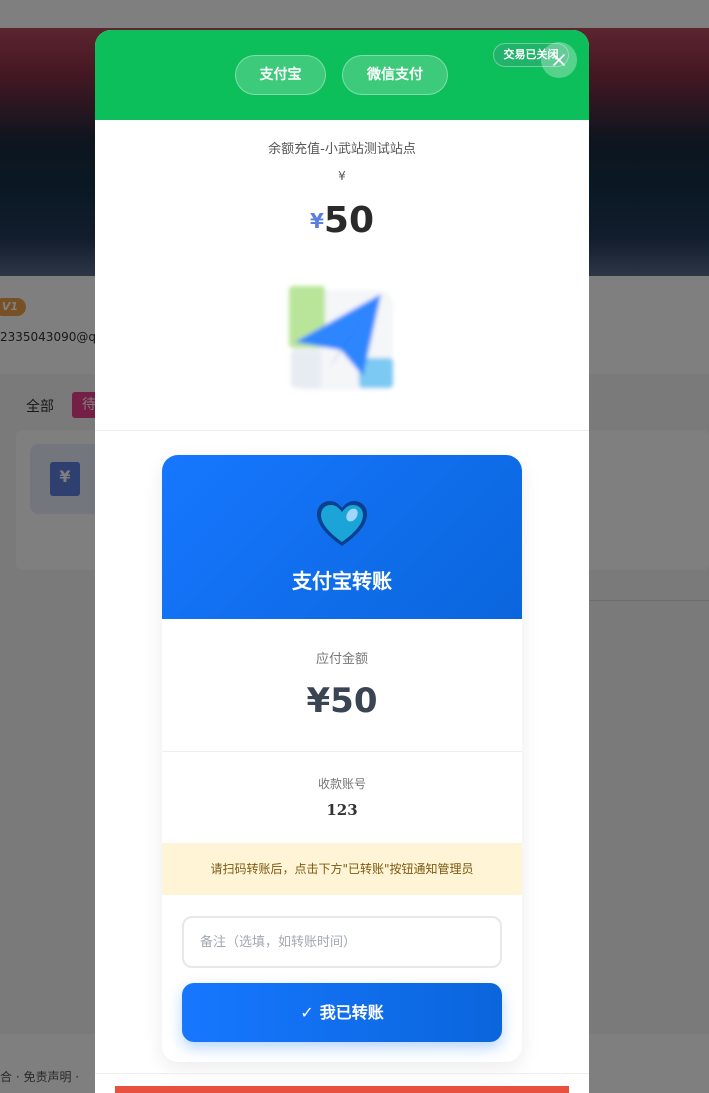 The width and height of the screenshot is (709, 1093). I want to click on paper-plane-logo, so click(341, 338).